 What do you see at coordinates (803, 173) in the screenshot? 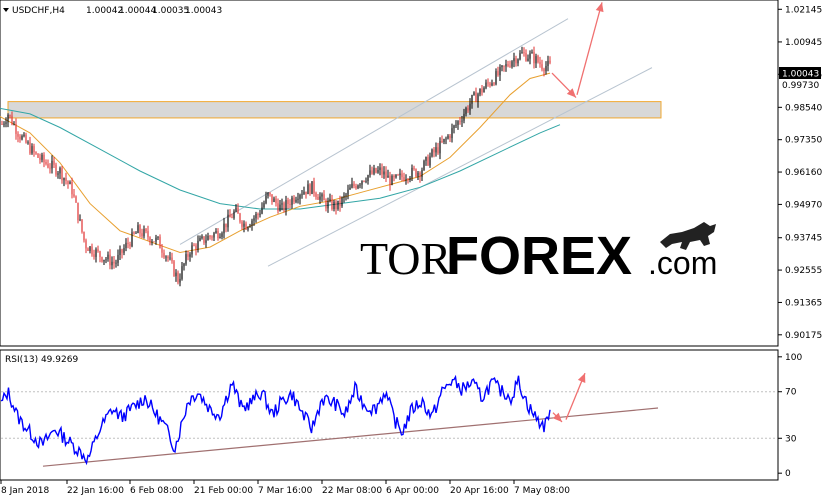
I see `y-tick-label: 0.96160` at bounding box center [803, 173].